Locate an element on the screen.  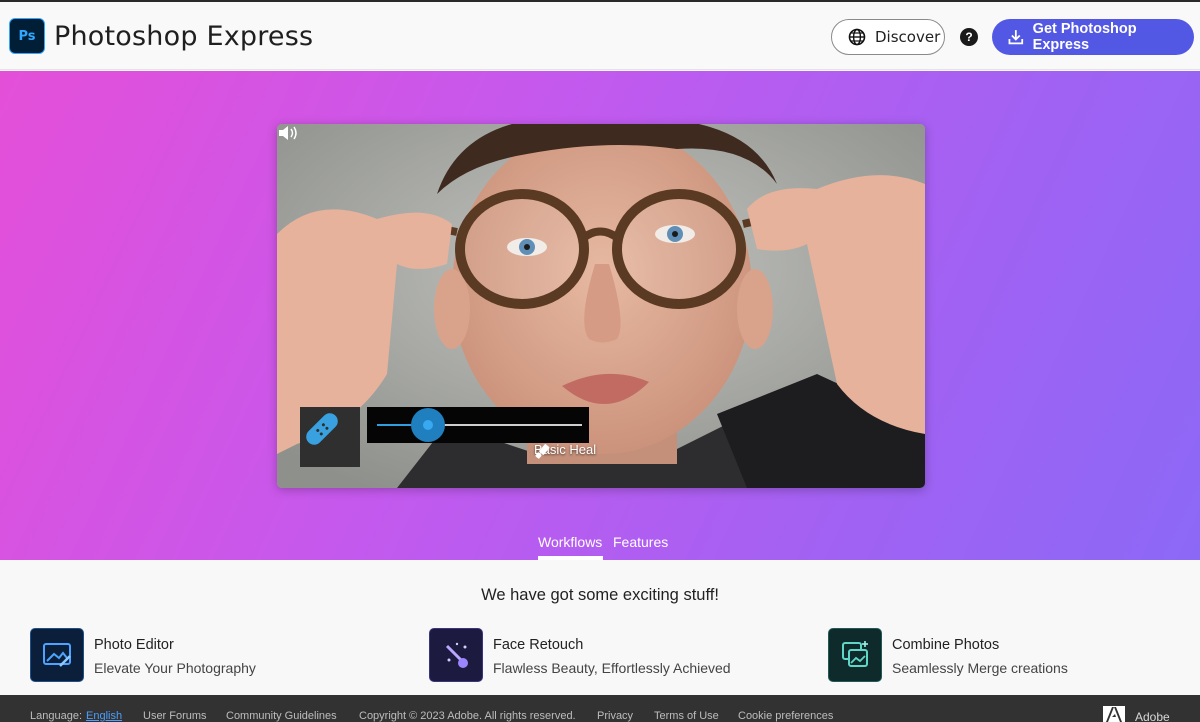
footer-link-terms: Terms of Use is located at coordinates (686, 716).